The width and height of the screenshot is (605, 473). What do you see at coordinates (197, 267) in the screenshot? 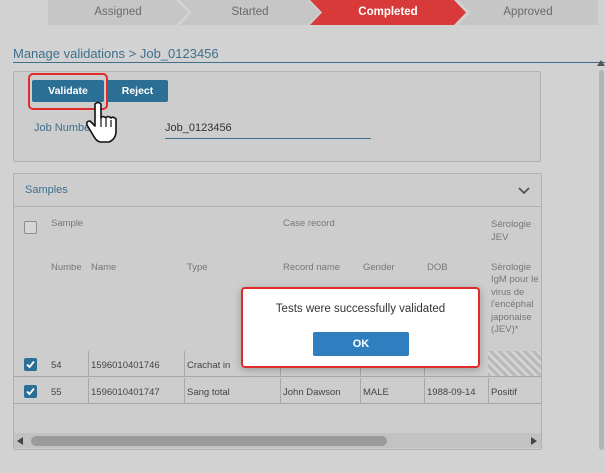
I see `col-type: Type` at bounding box center [197, 267].